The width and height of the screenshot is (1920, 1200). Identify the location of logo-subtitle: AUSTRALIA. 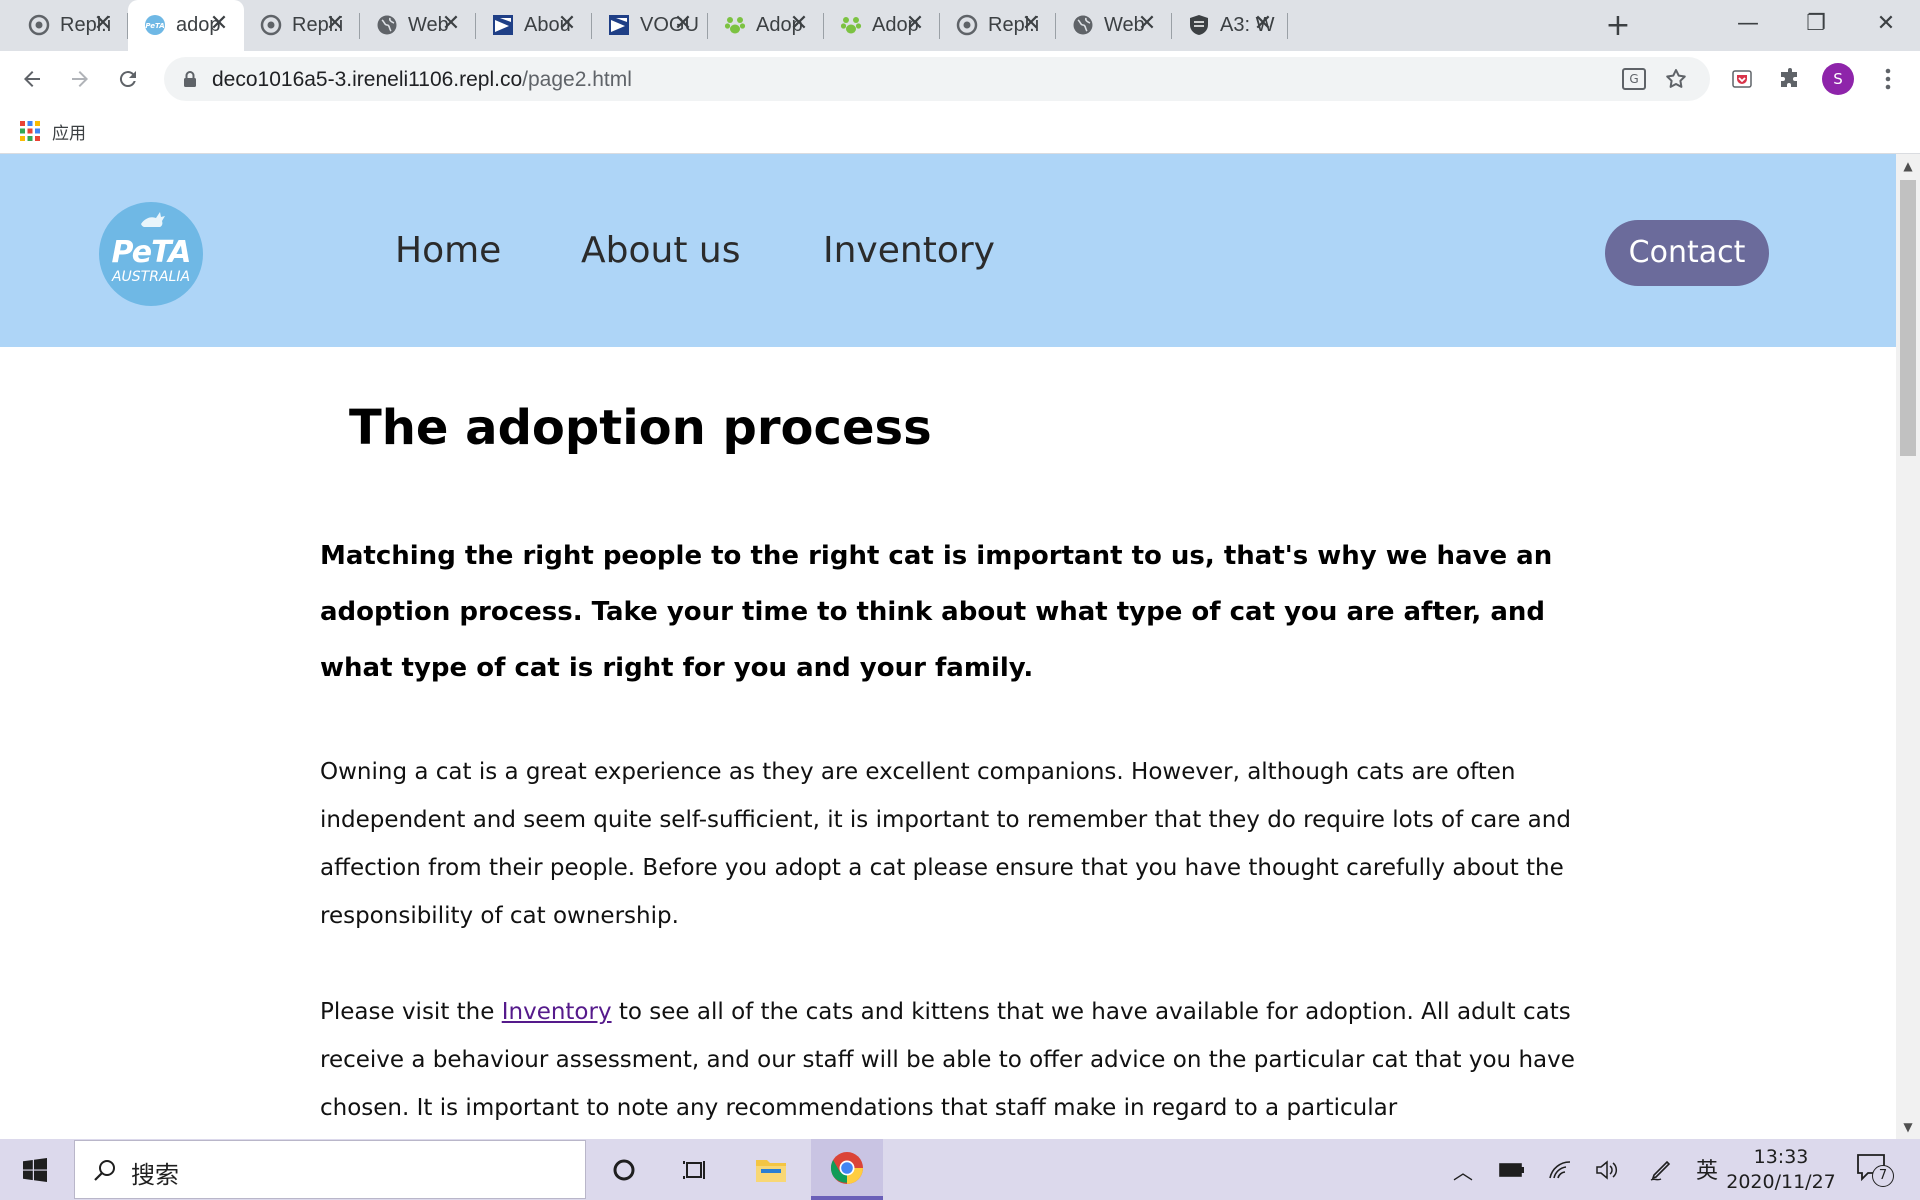
(151, 277).